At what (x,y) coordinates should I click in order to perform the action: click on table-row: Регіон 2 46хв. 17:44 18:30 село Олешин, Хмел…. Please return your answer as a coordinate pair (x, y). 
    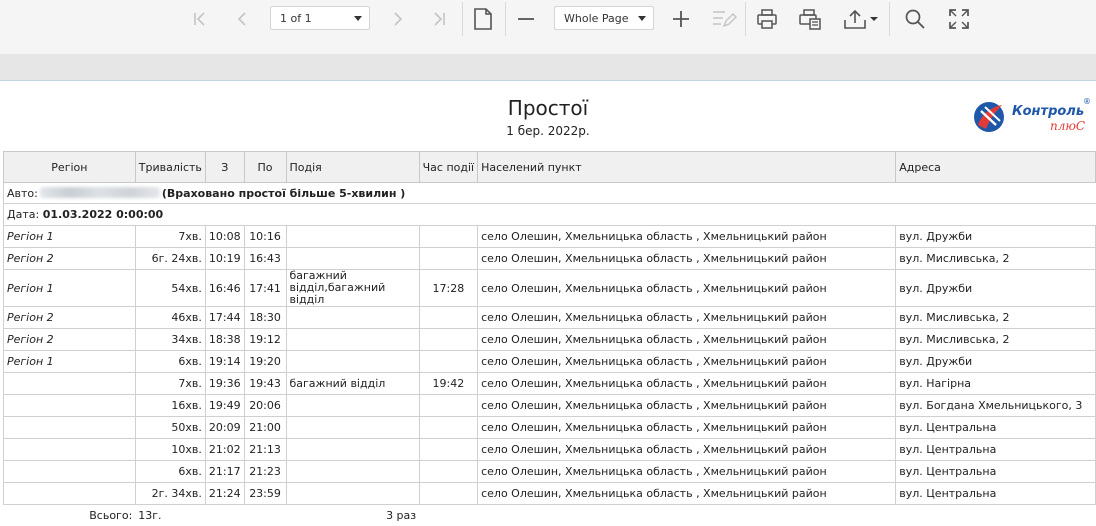
    Looking at the image, I should click on (549, 317).